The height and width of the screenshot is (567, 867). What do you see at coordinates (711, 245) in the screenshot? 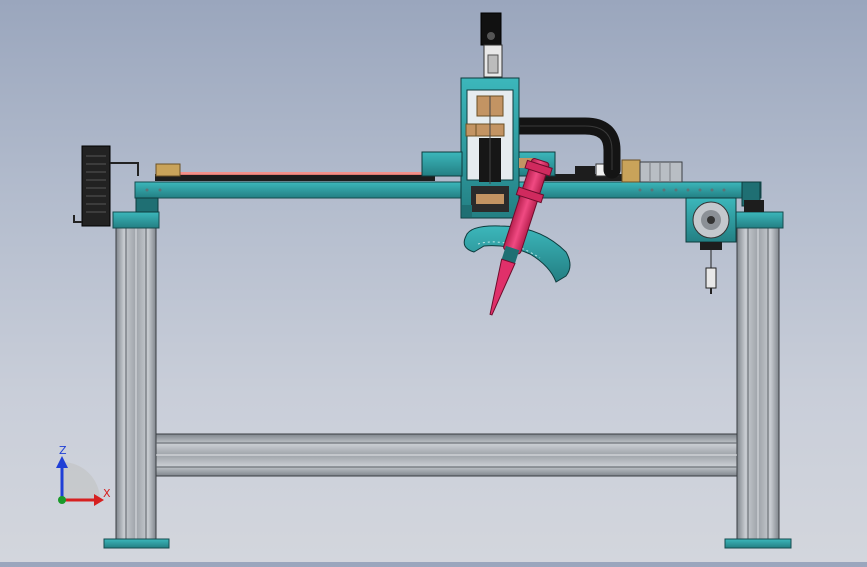
I see `side-stepper-motor` at bounding box center [711, 245].